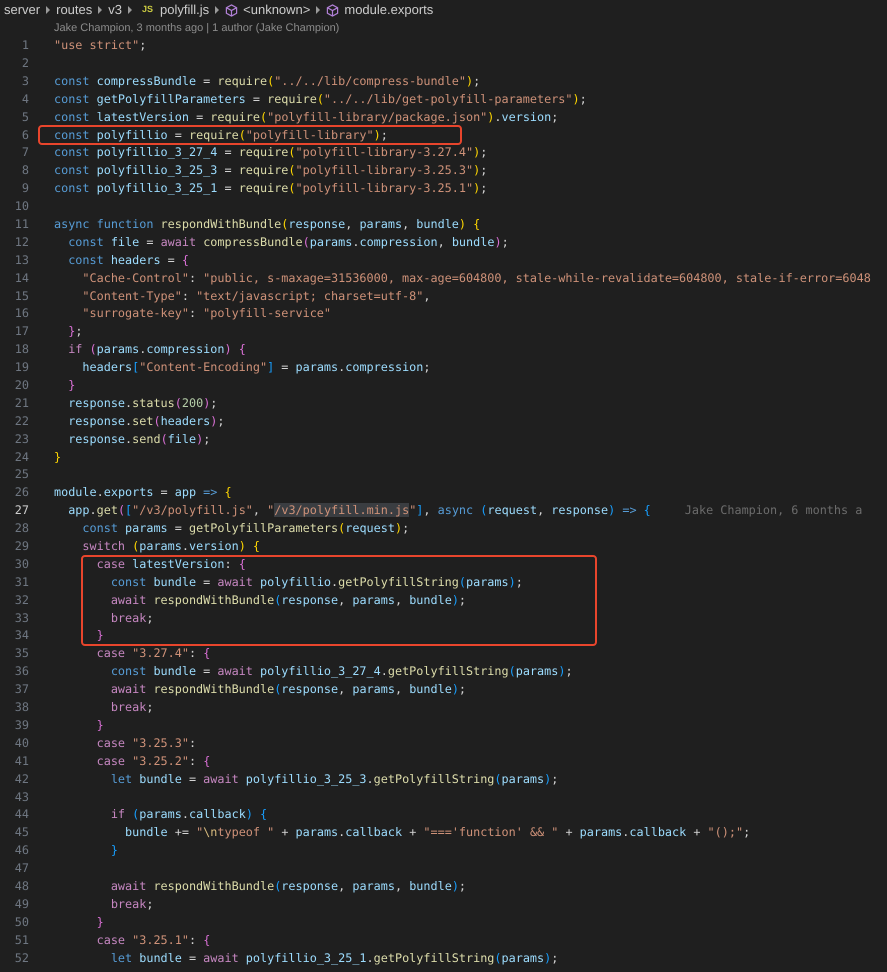 The image size is (887, 972). Describe the element at coordinates (255, 367) in the screenshot. I see `code-line: headers["Content-Encoding"] = params.compression;` at that location.